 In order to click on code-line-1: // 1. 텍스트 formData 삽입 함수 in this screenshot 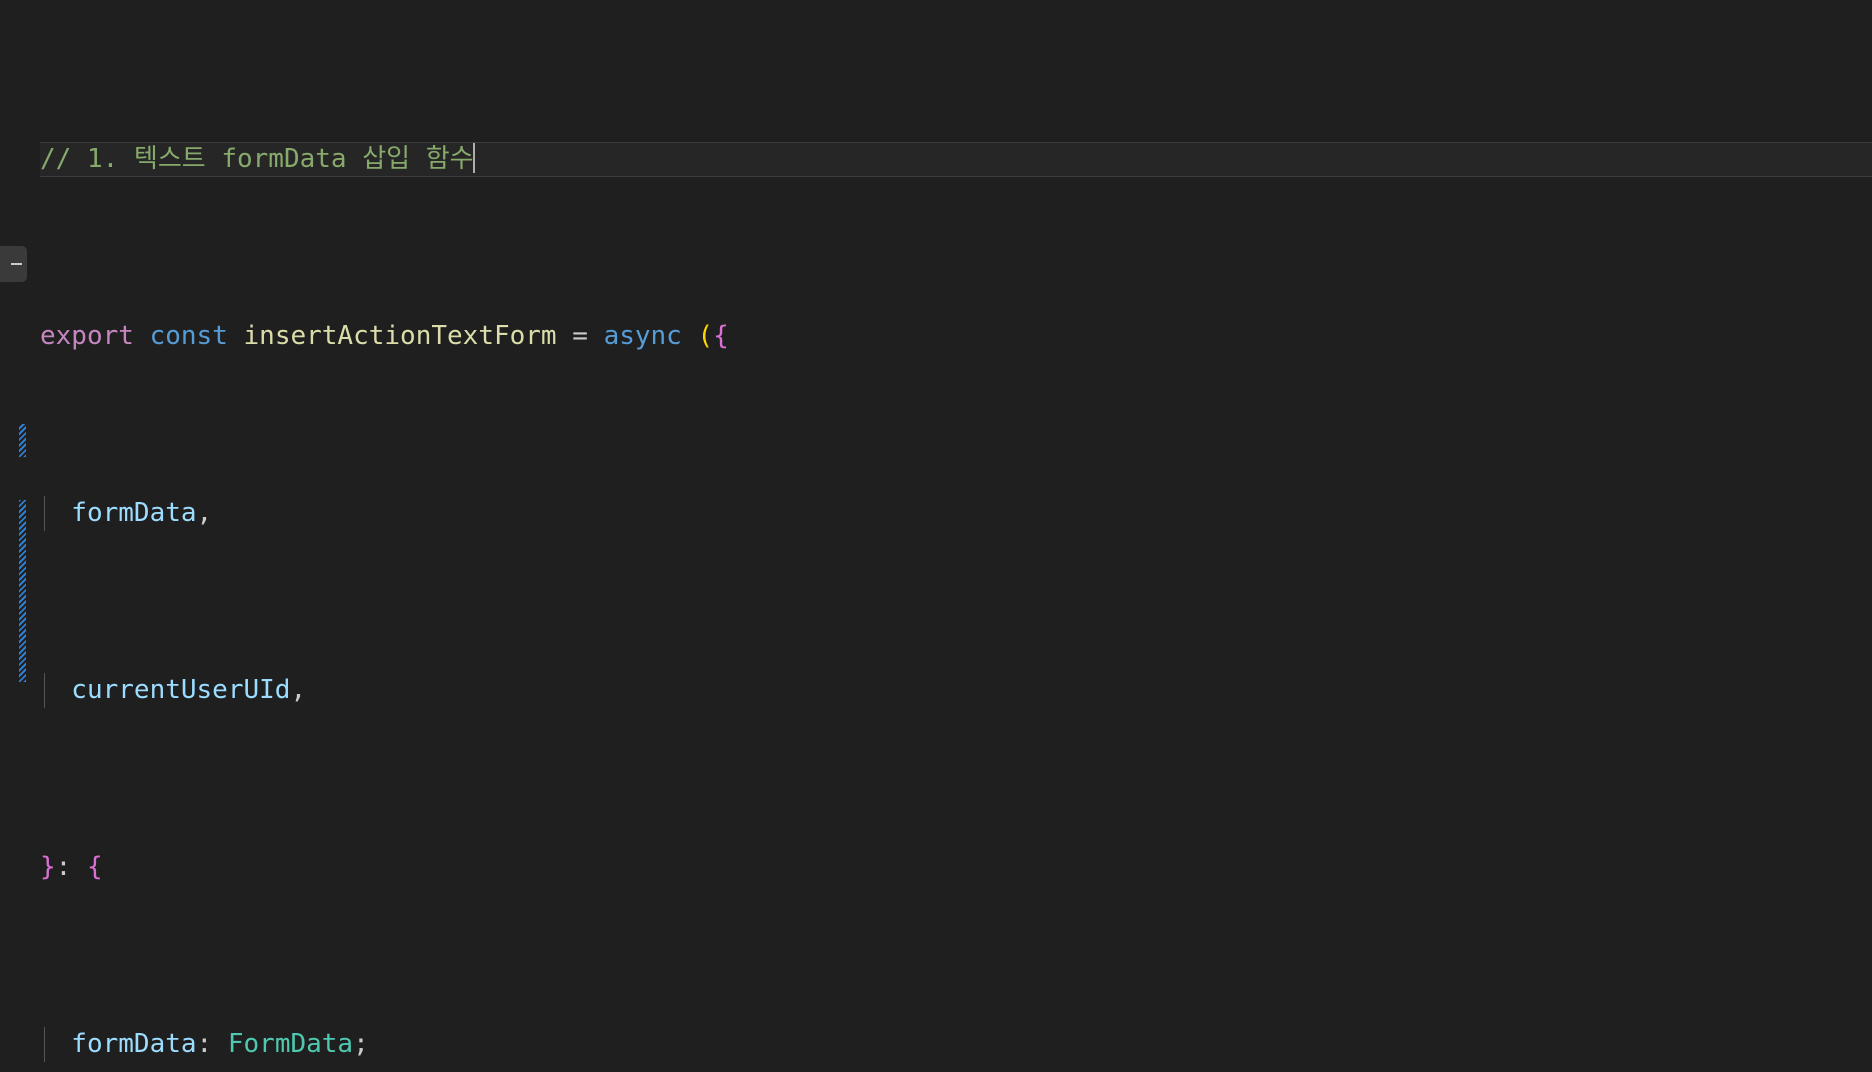, I will do `click(936, 159)`.